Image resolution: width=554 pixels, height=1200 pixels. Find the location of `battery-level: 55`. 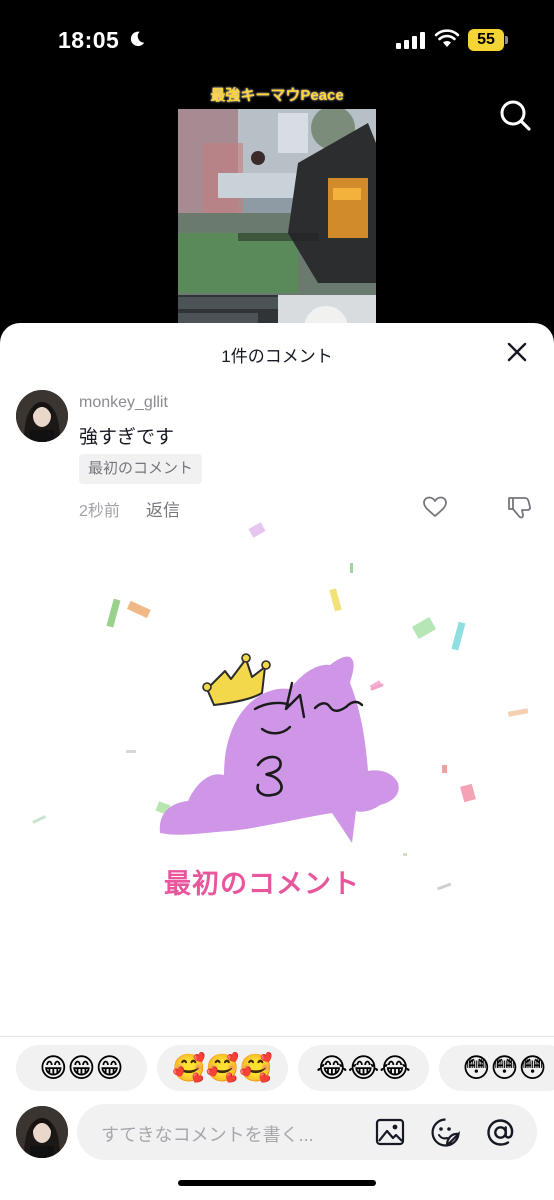

battery-level: 55 is located at coordinates (486, 40).